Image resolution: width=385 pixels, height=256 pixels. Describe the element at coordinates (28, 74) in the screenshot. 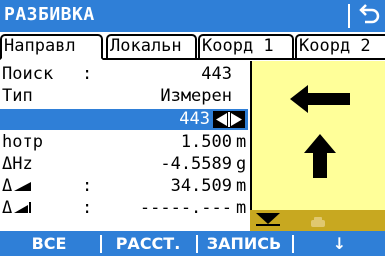

I see `search-label: Поиск` at that location.